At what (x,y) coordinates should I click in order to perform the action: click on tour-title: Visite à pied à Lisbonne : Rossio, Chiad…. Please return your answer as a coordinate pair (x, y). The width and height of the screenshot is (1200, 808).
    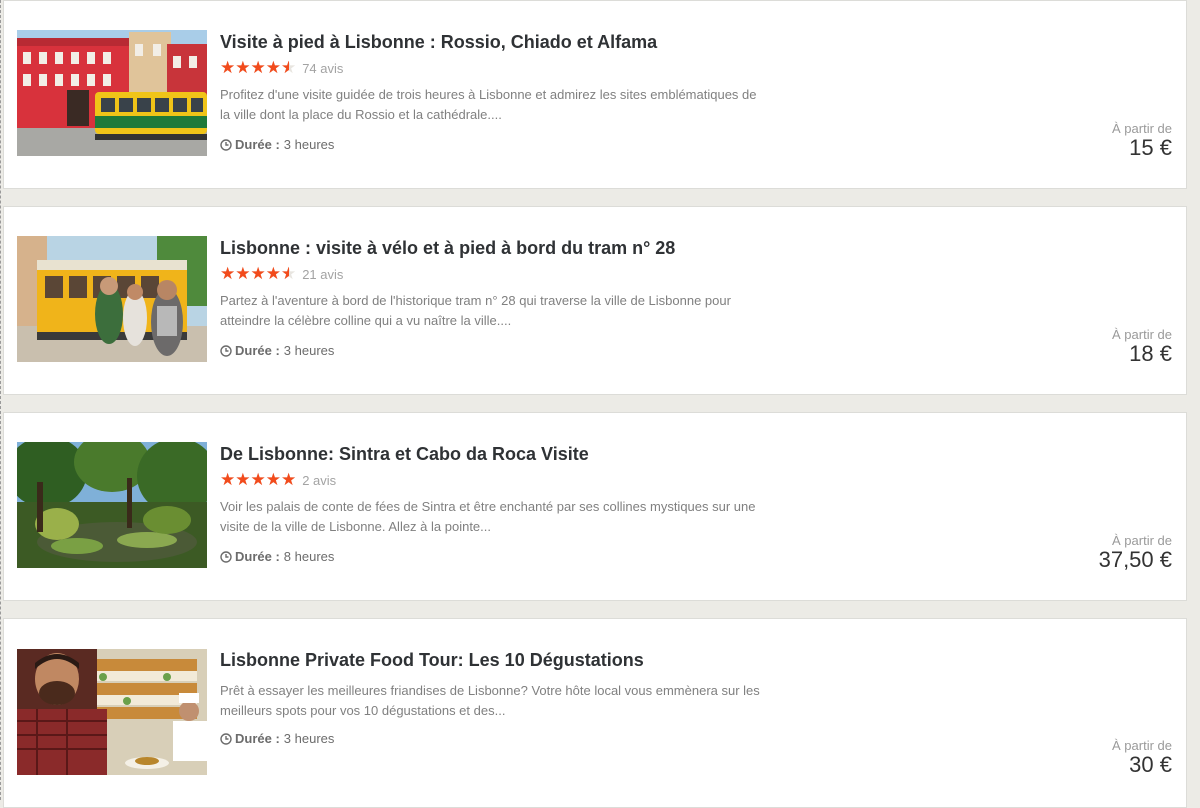
    Looking at the image, I should click on (438, 42).